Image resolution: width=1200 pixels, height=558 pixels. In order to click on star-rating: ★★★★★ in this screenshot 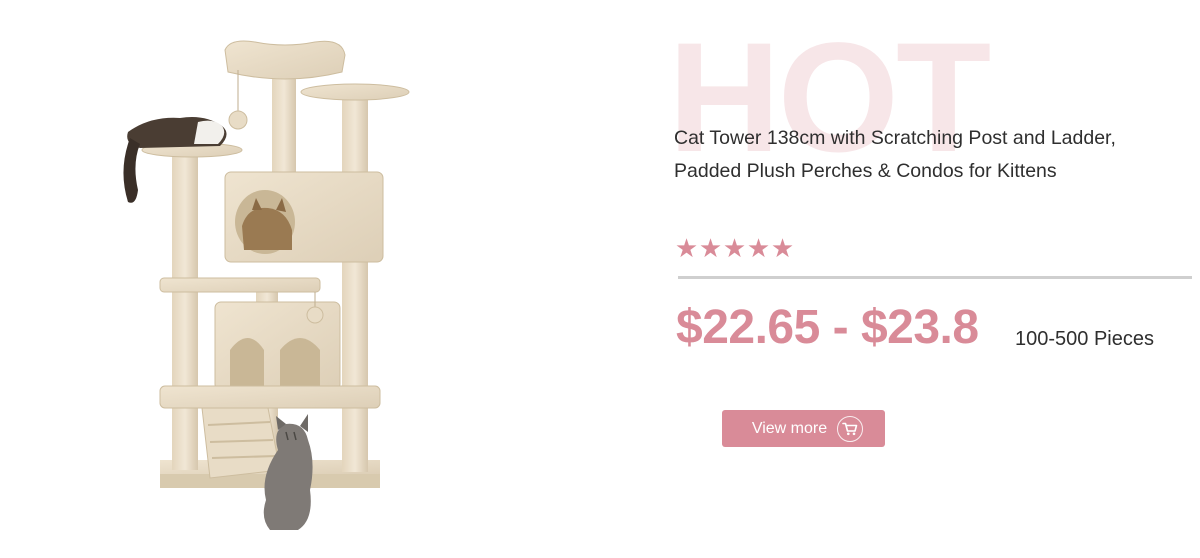, I will do `click(734, 249)`.